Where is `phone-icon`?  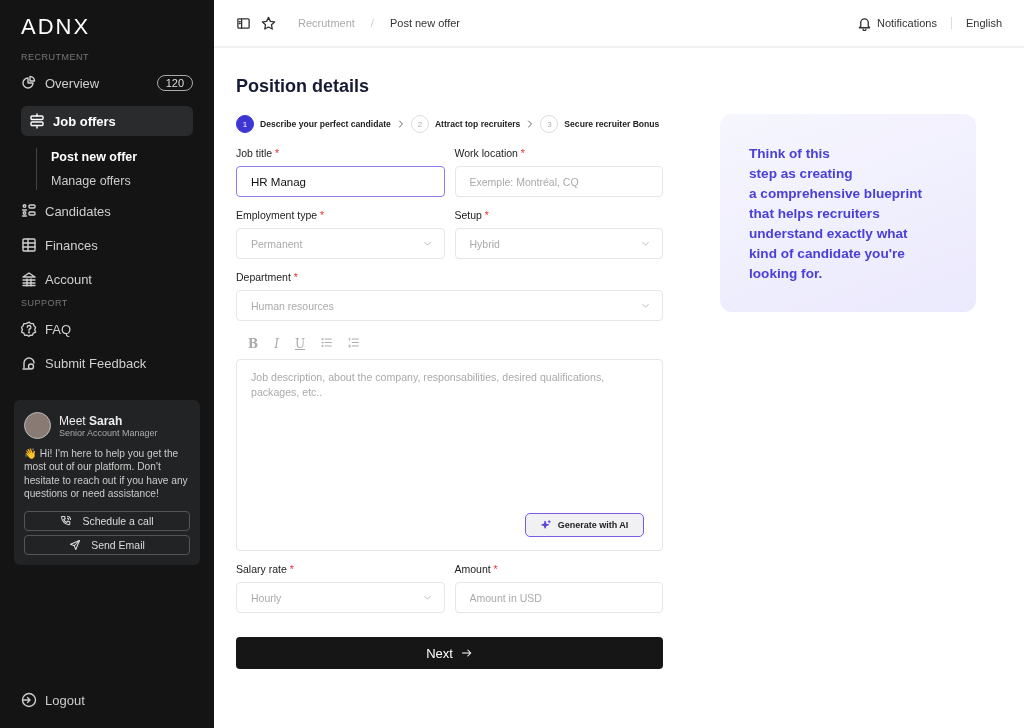
phone-icon is located at coordinates (66, 520).